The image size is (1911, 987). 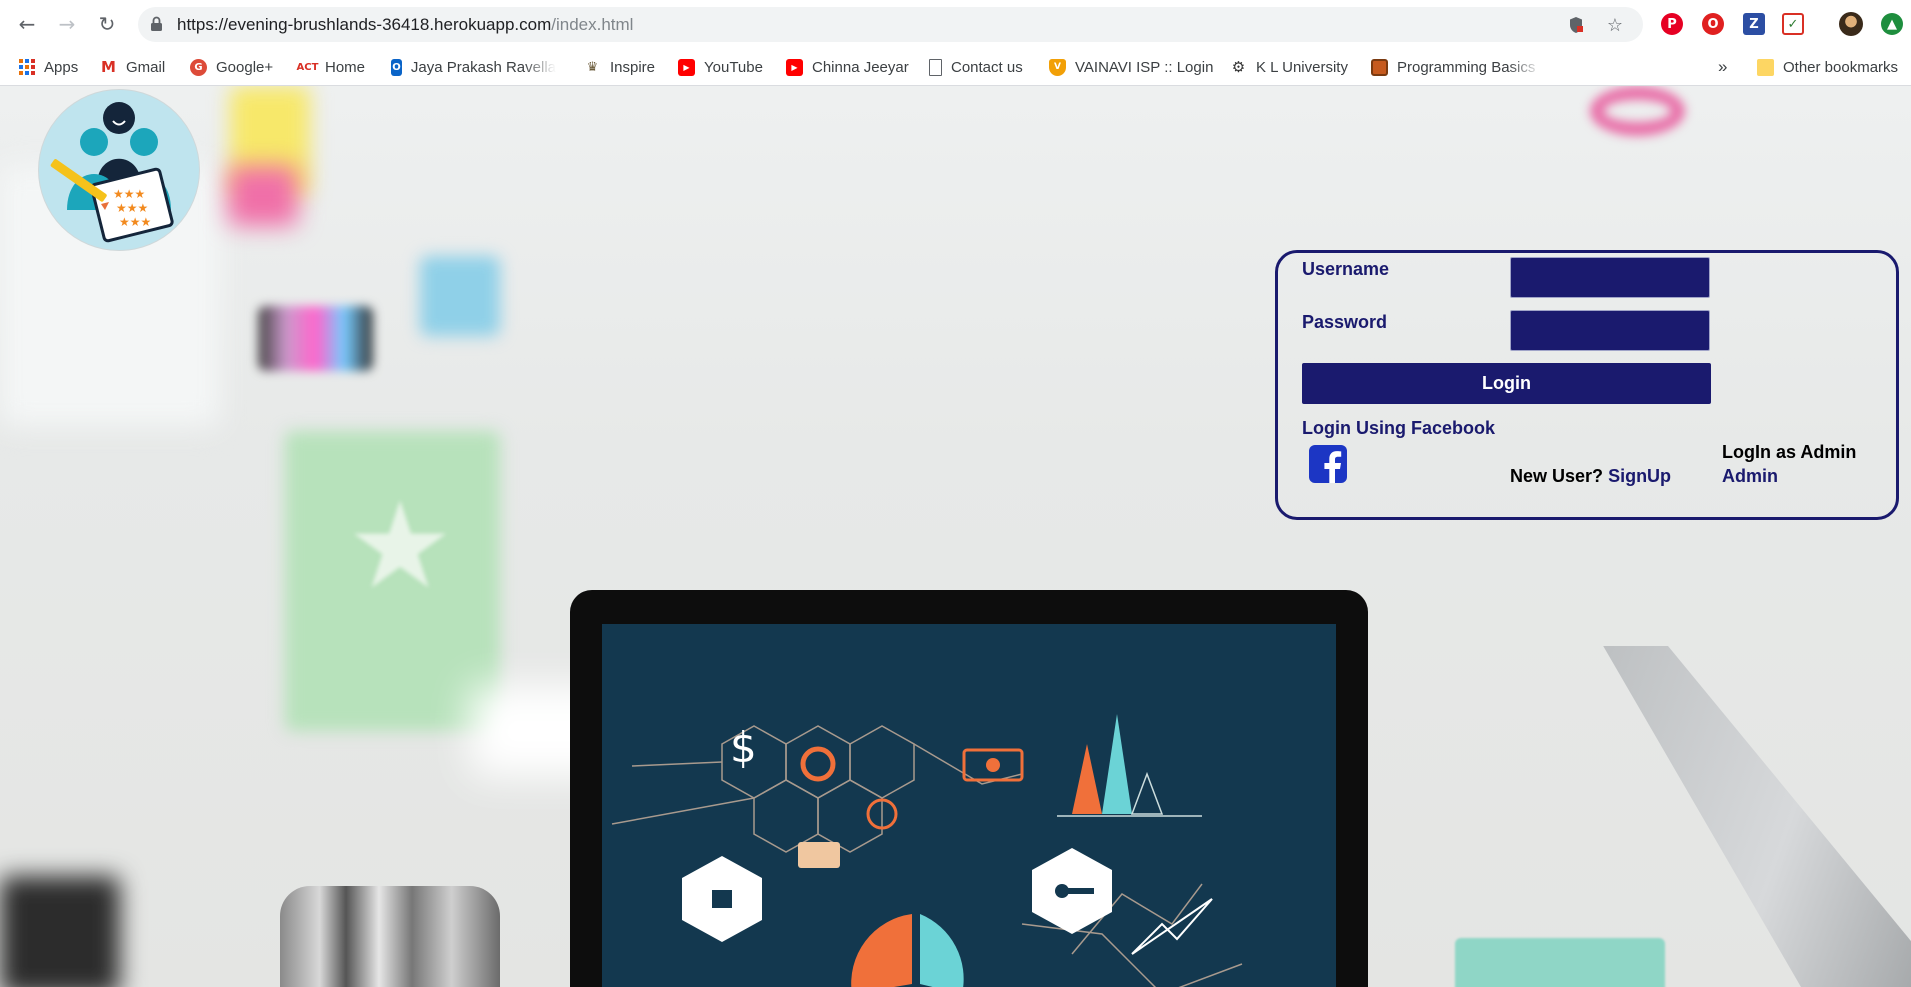 I want to click on new-user-text: New User? SignUp, so click(x=1590, y=476).